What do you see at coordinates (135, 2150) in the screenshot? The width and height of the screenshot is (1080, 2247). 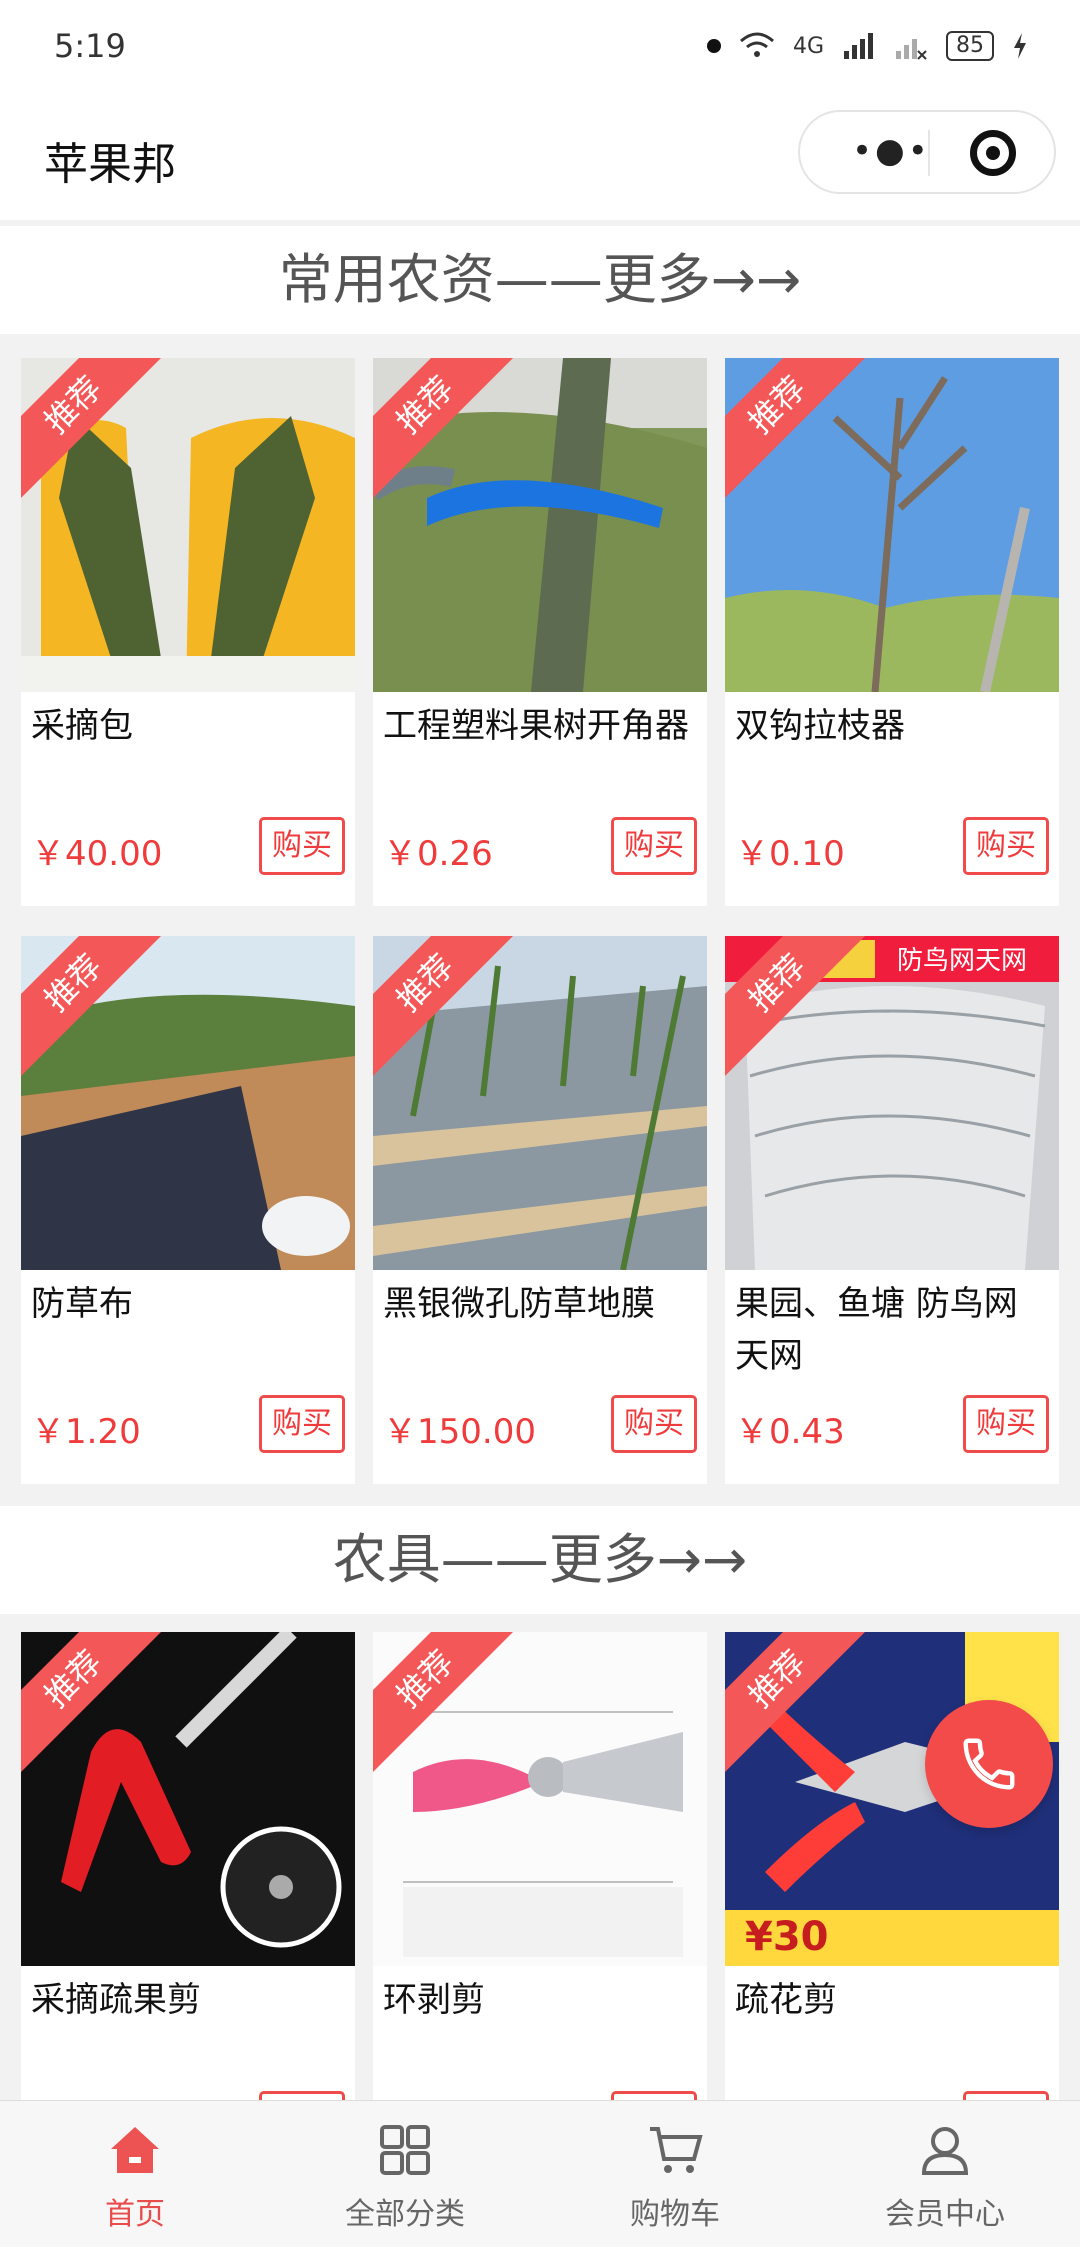 I see `home-icon` at bounding box center [135, 2150].